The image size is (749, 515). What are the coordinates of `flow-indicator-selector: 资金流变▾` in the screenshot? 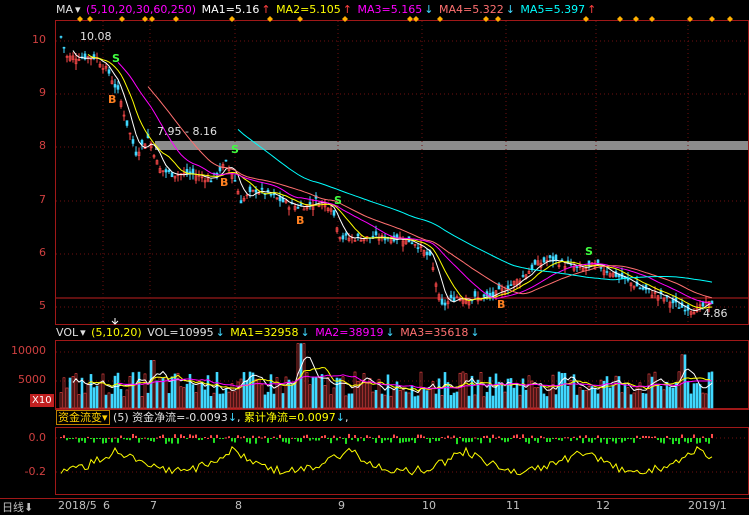 It's located at (83, 417).